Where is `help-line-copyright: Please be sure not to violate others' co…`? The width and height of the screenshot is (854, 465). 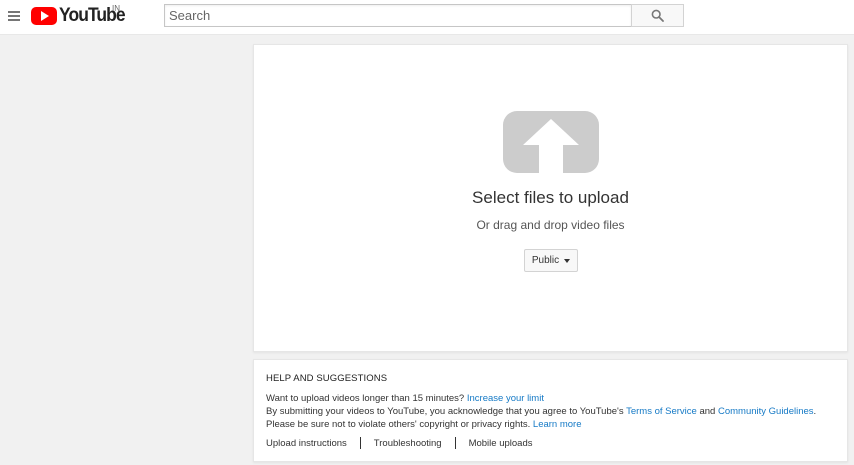 help-line-copyright: Please be sure not to violate others' co… is located at coordinates (424, 424).